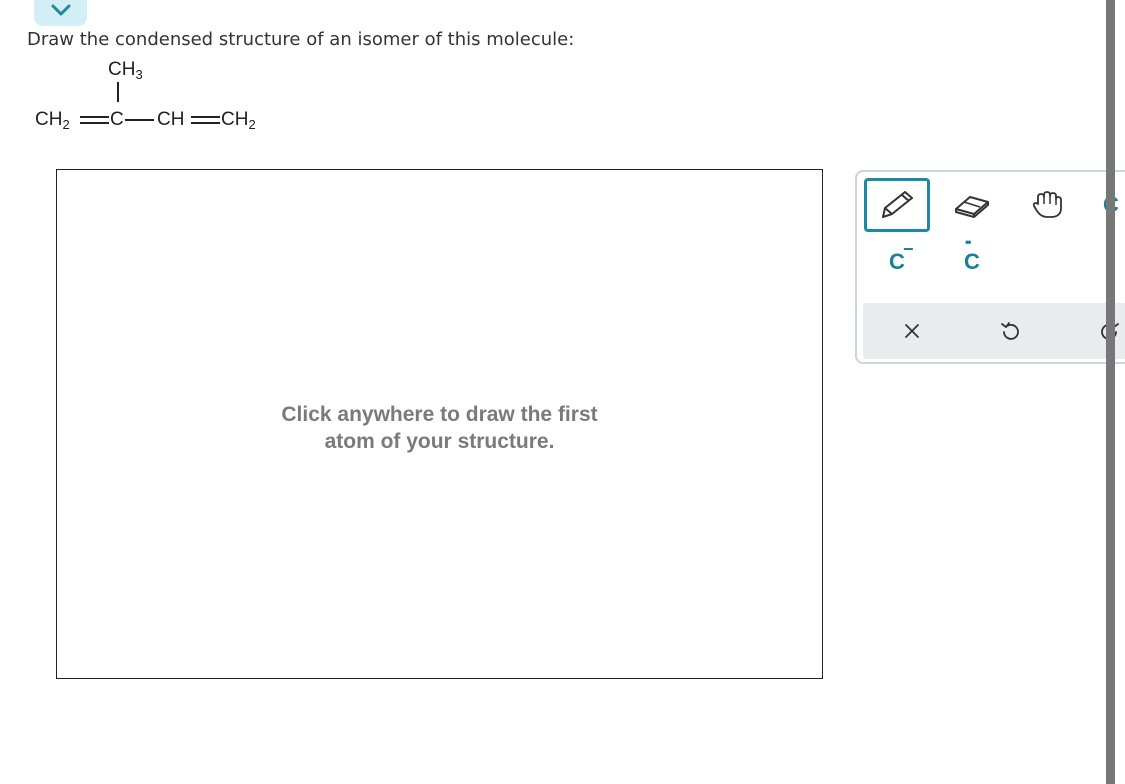  What do you see at coordinates (238, 120) in the screenshot?
I see `atom-ch2-right: CH2` at bounding box center [238, 120].